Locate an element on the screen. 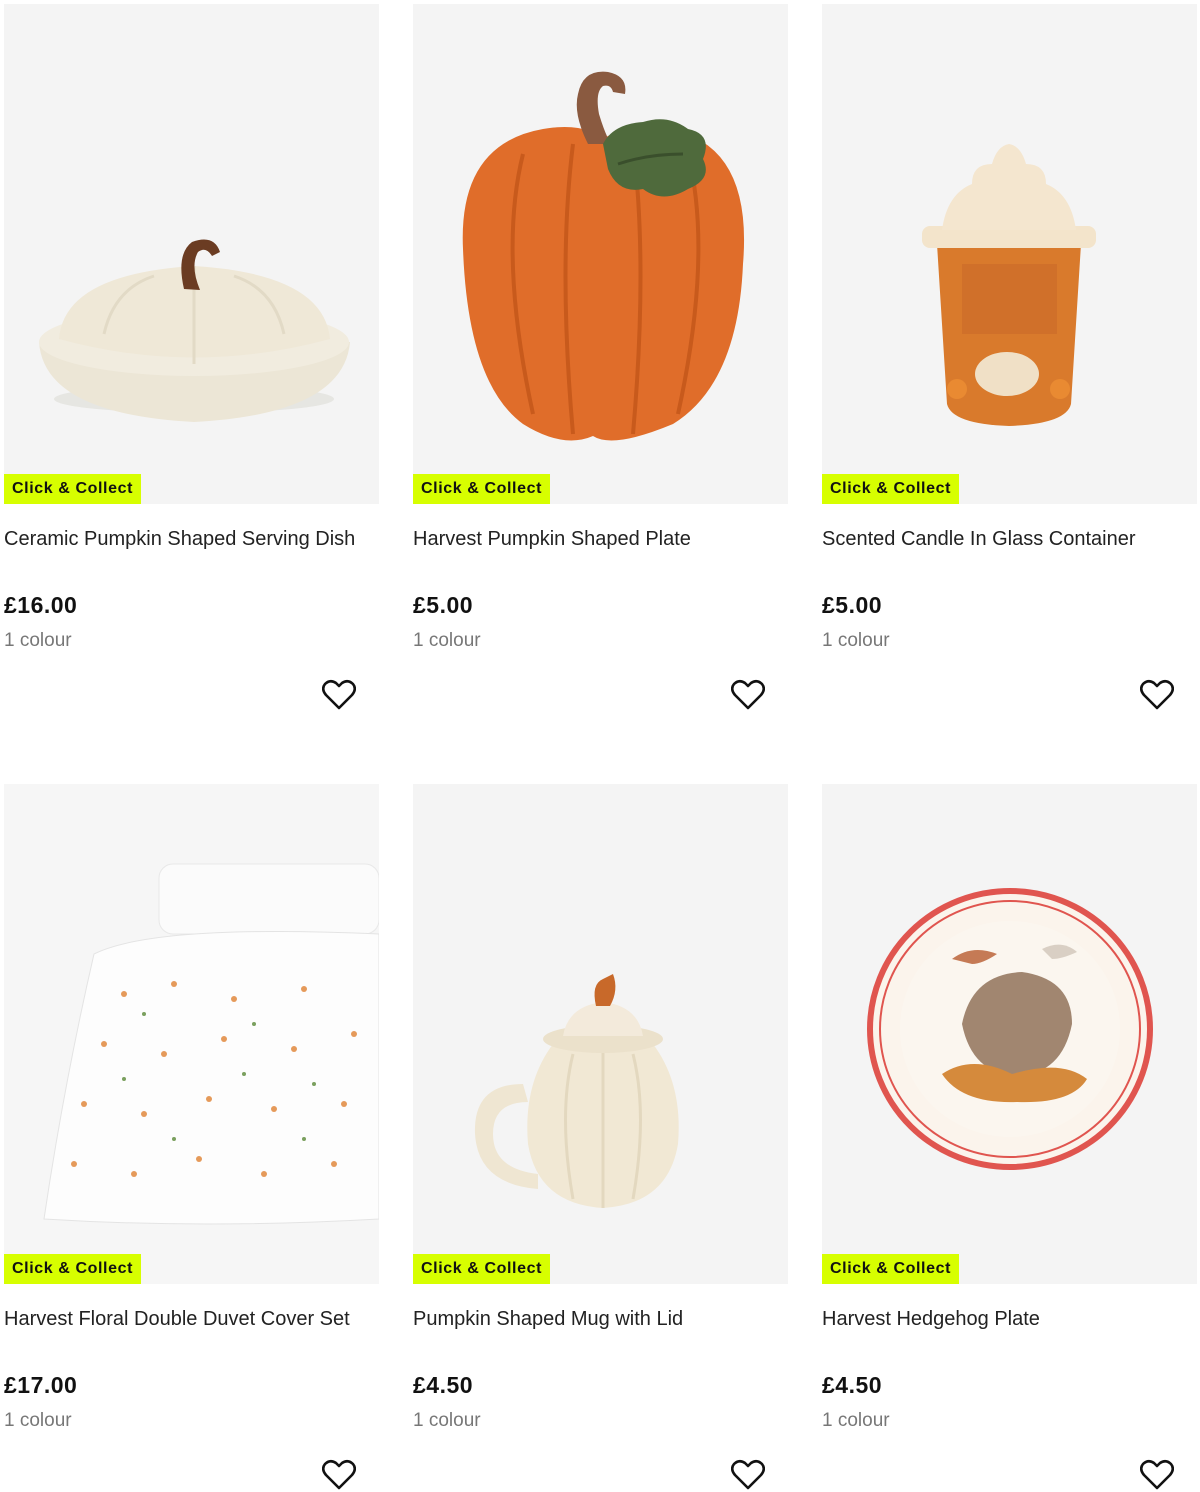 The image size is (1200, 1492). product-title: Harvest Hedgehog Plate is located at coordinates (931, 1319).